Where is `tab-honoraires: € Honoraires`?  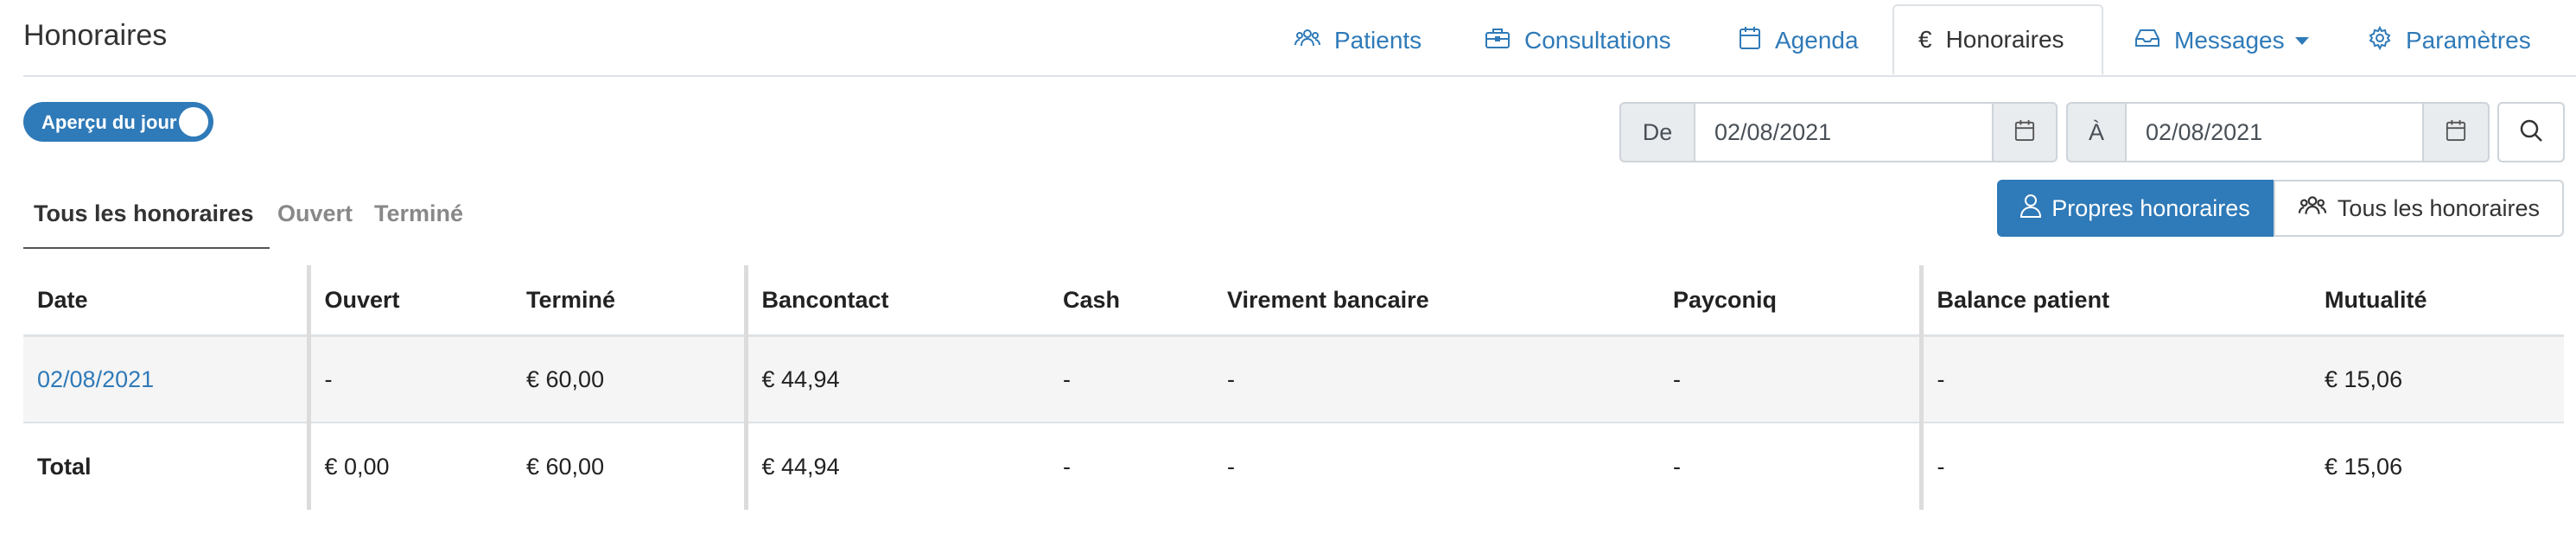
tab-honoraires: € Honoraires is located at coordinates (1997, 39).